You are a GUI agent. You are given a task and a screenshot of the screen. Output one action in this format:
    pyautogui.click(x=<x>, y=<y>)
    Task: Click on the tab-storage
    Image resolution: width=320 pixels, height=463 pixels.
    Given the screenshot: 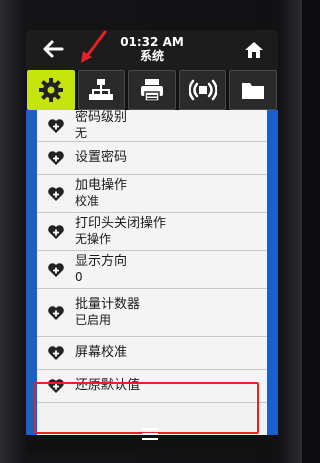 What is the action you would take?
    pyautogui.click(x=253, y=90)
    